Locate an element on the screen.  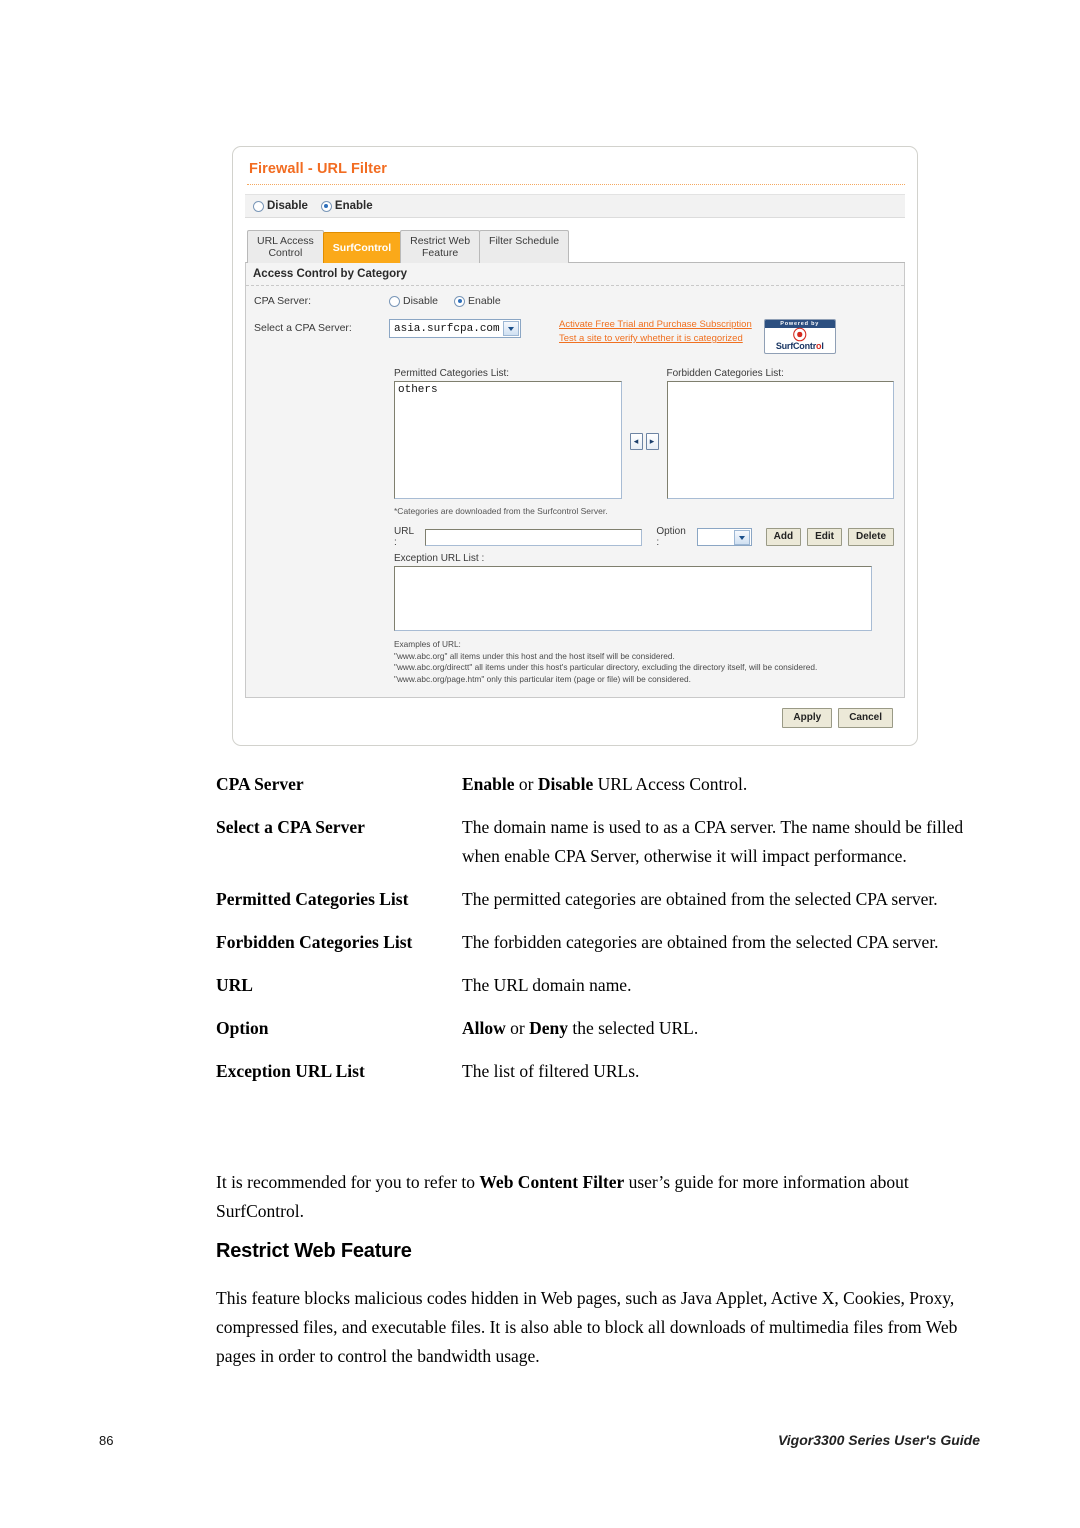
surfcontrol-swirl-icon: ⦿ is located at coordinates (799, 335).